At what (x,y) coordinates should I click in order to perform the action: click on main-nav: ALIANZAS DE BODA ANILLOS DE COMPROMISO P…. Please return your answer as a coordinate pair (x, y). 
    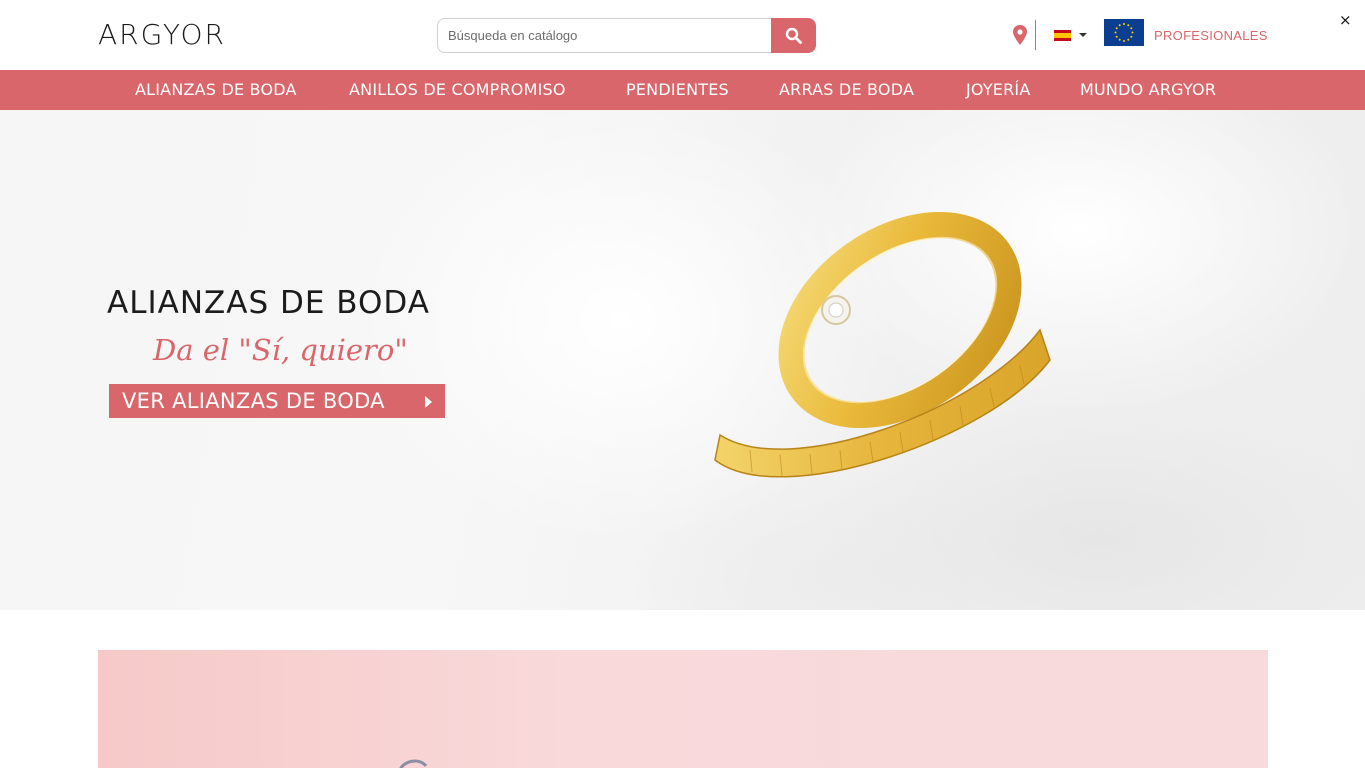
    Looking at the image, I should click on (682, 90).